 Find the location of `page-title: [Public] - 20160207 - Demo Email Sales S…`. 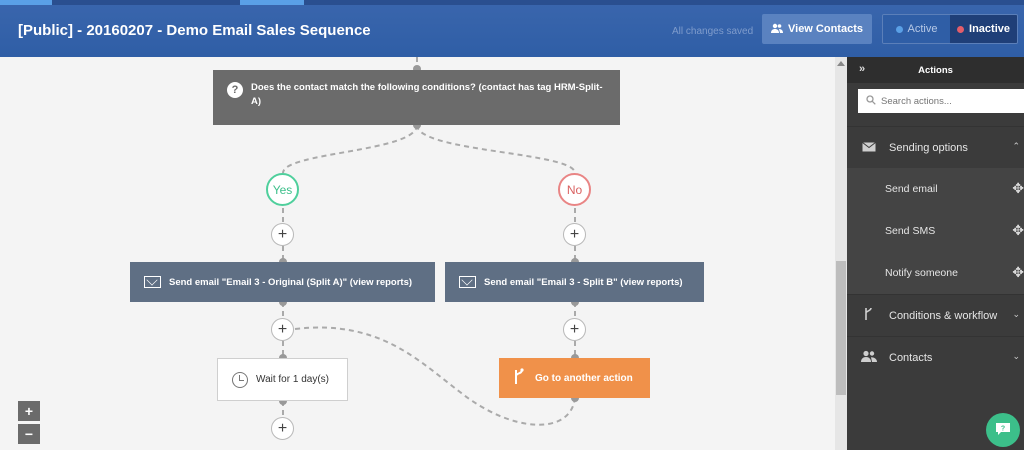

page-title: [Public] - 20160207 - Demo Email Sales S… is located at coordinates (194, 30).